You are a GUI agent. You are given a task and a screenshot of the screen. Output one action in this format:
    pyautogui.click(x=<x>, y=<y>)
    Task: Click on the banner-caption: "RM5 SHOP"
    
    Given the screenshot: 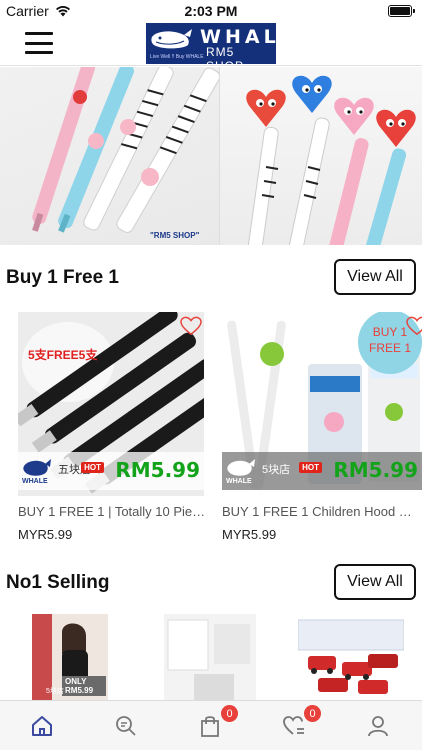 What is the action you would take?
    pyautogui.click(x=175, y=235)
    